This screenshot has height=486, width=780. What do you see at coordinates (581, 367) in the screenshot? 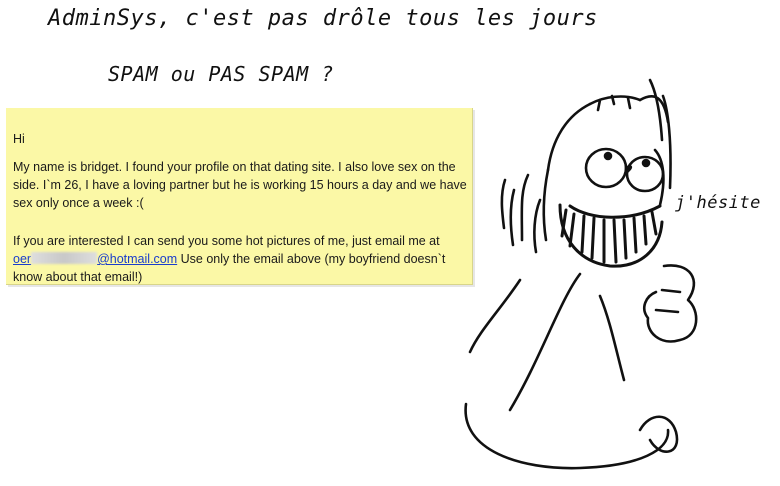
I see `body-outline` at bounding box center [581, 367].